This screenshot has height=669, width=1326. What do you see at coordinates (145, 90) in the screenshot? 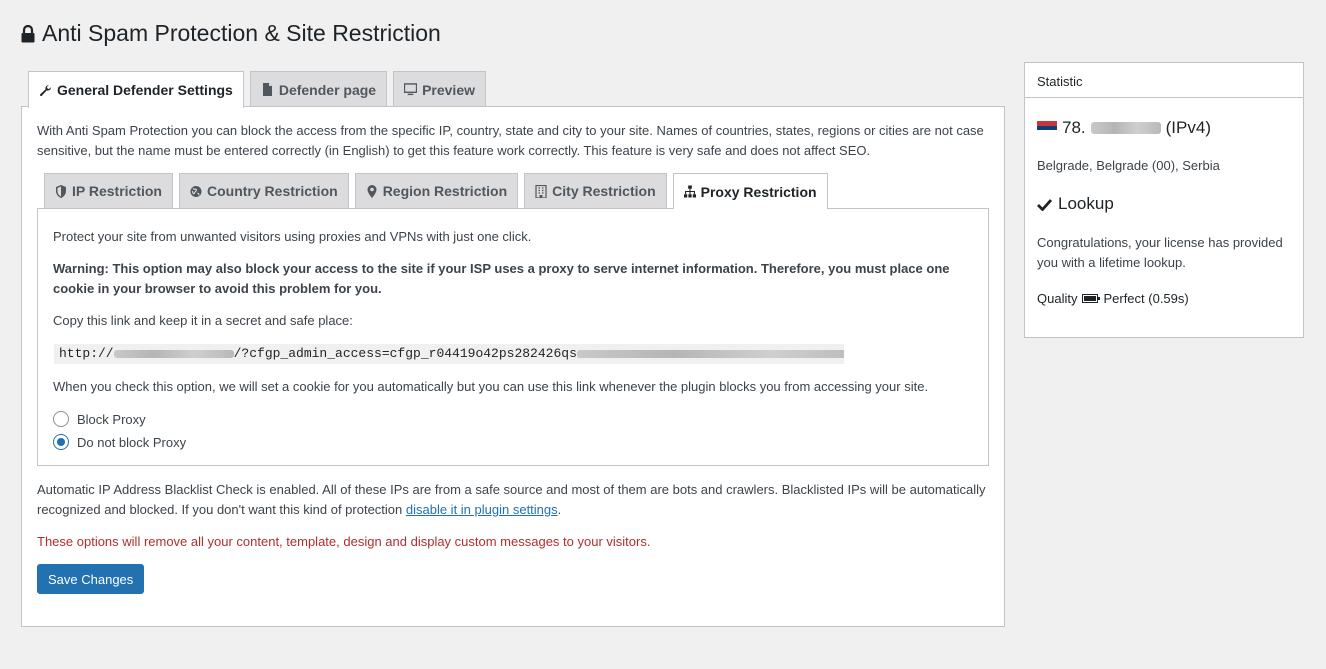
I see `tab-label: General Defender Settings` at bounding box center [145, 90].